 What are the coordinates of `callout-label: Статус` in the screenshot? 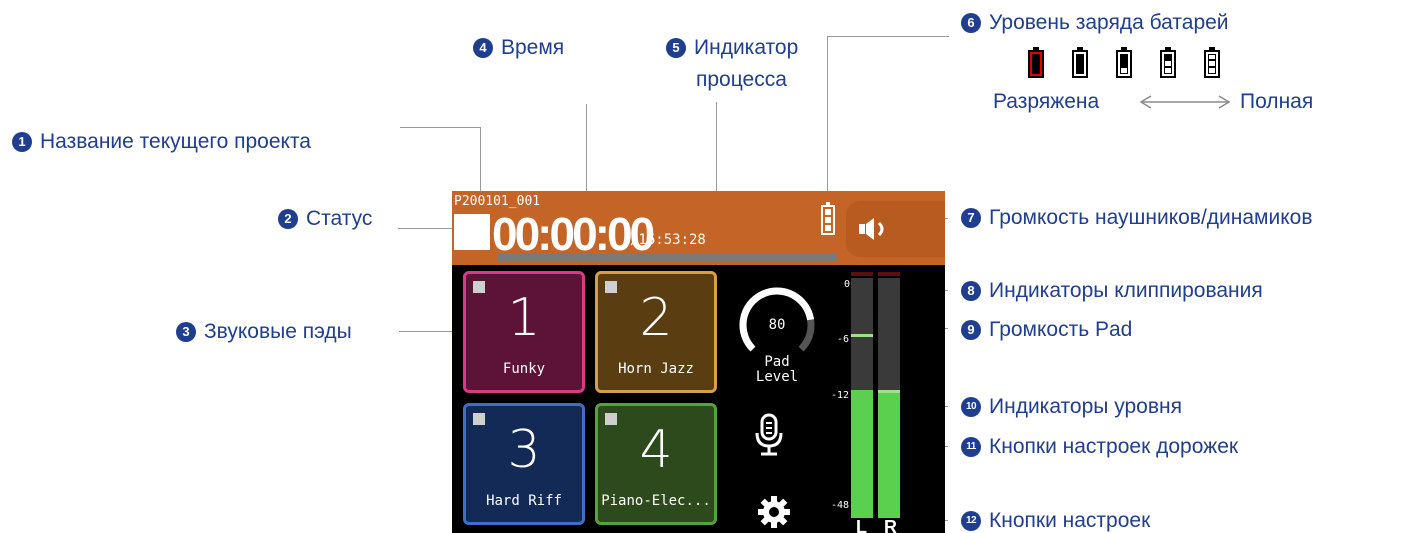 It's located at (339, 218).